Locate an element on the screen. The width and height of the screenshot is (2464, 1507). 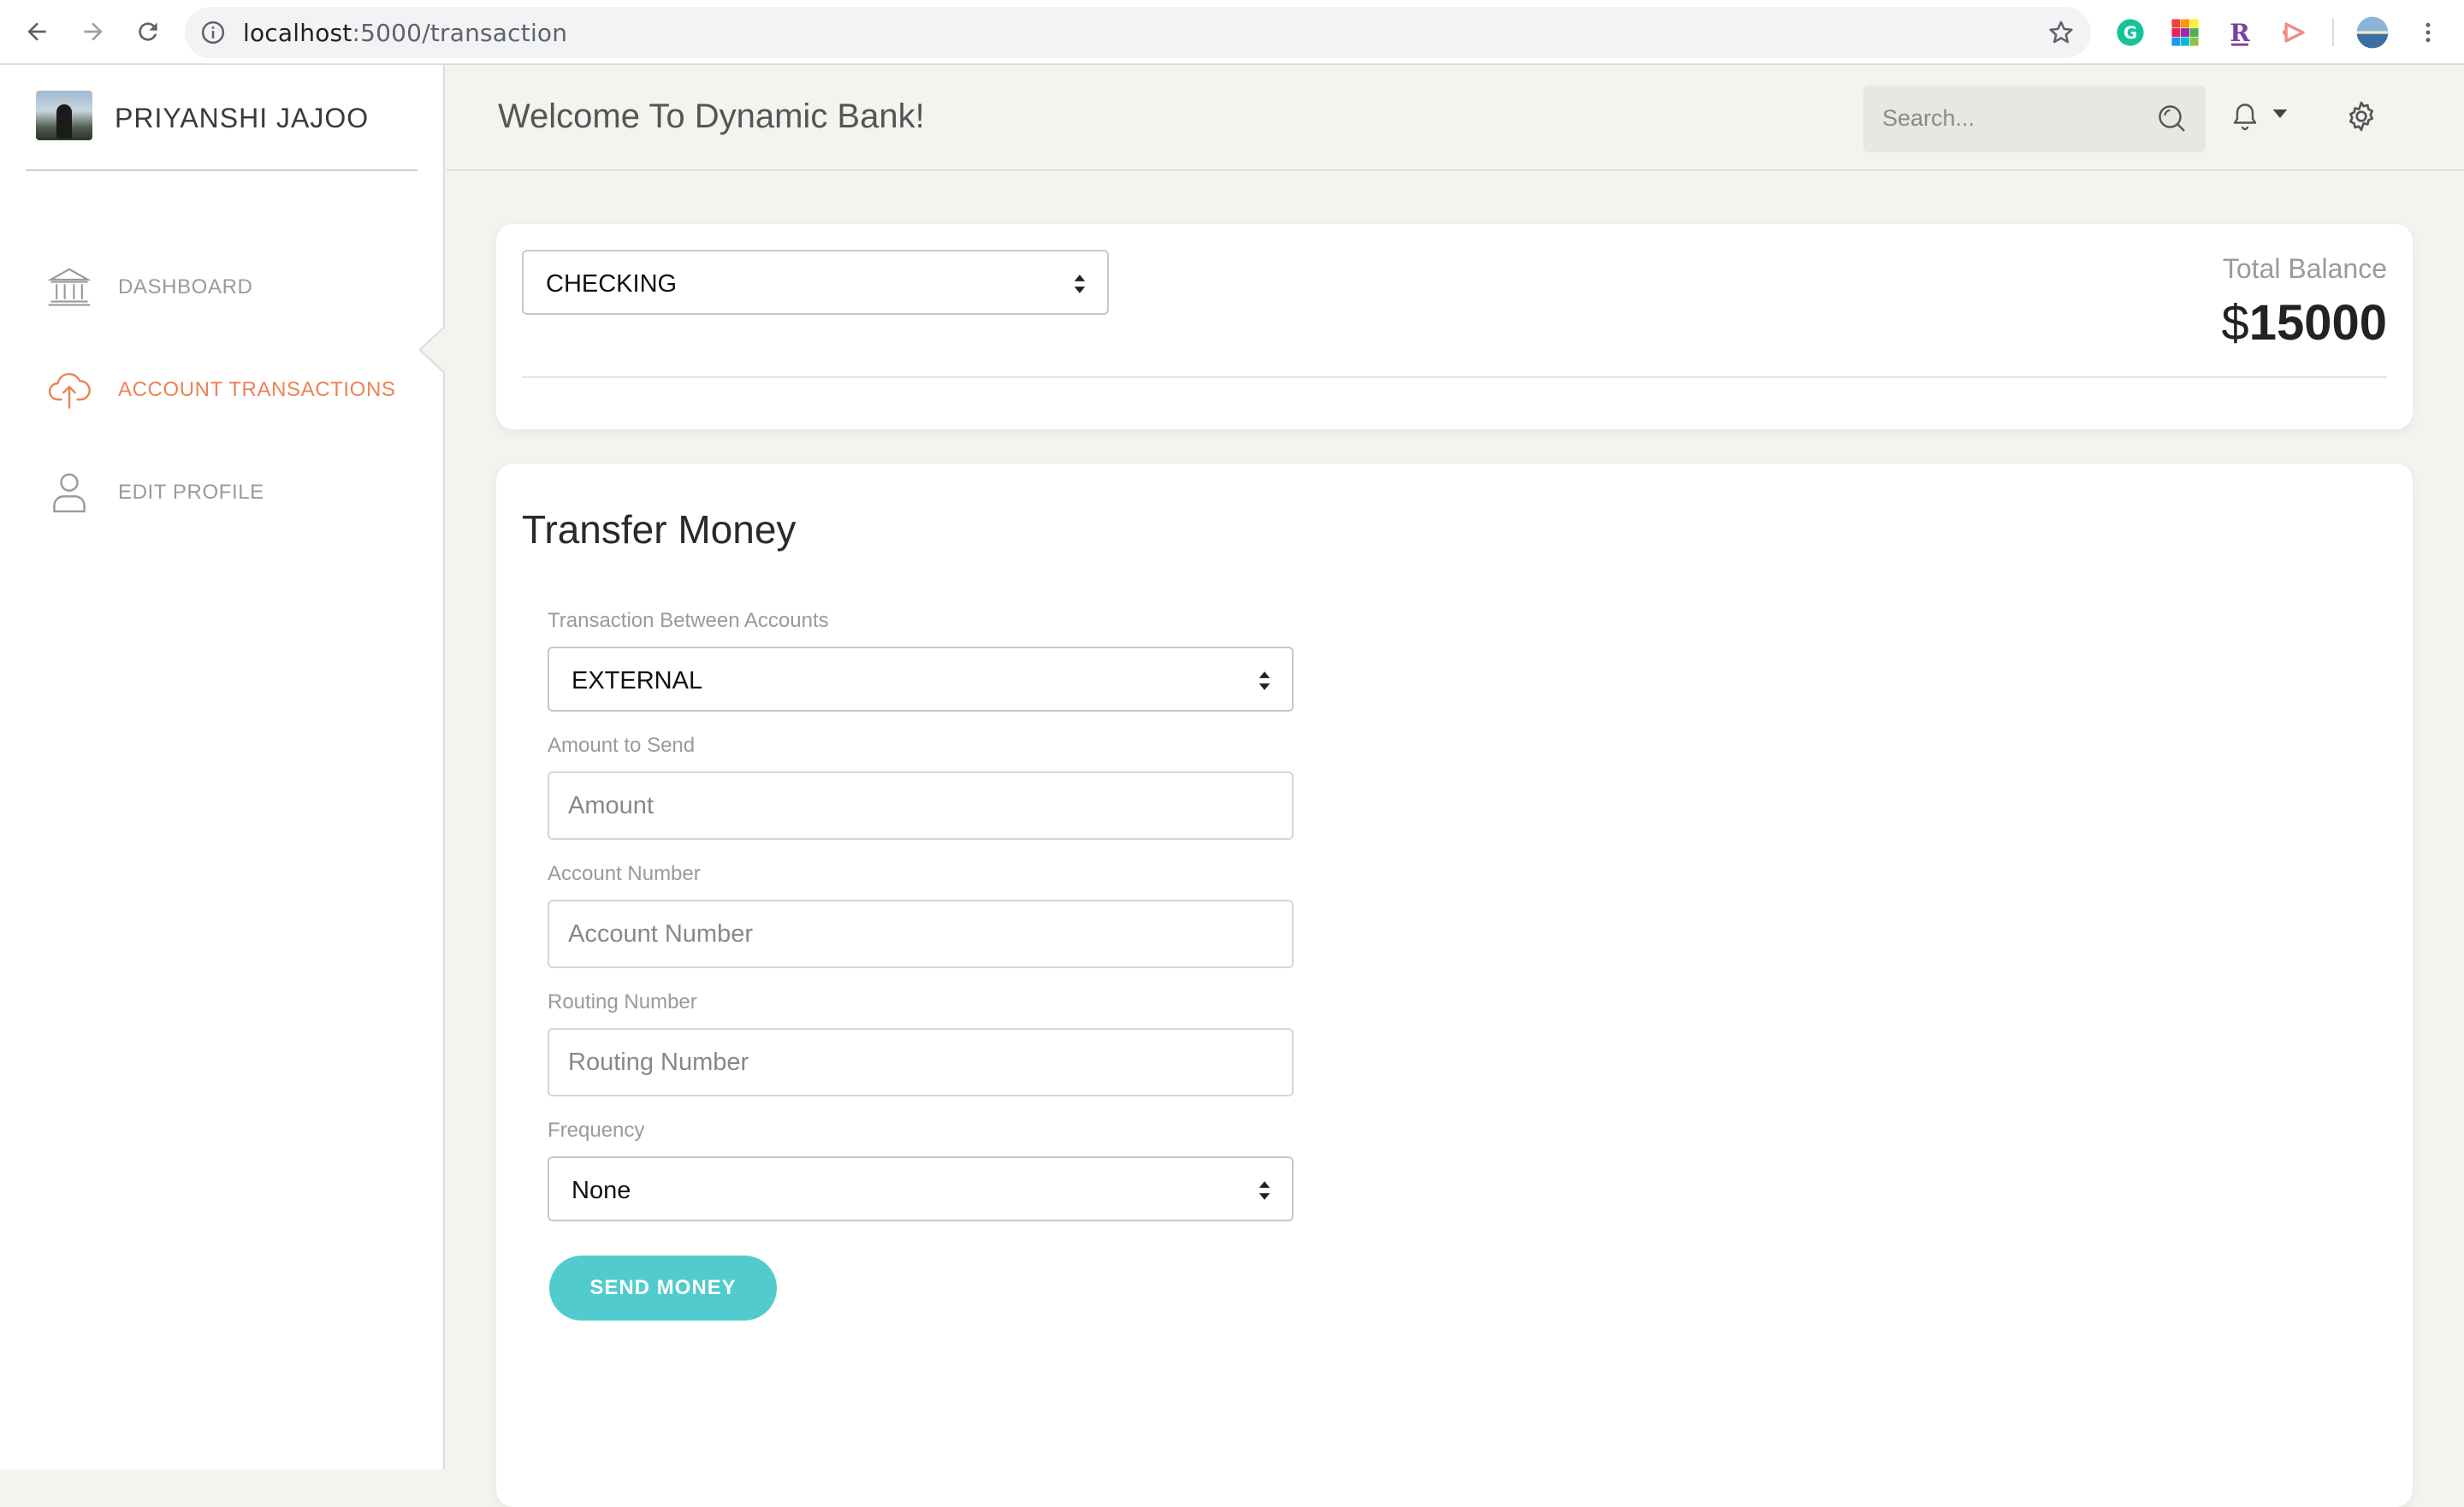
profile-avatar-icon is located at coordinates (2372, 32).